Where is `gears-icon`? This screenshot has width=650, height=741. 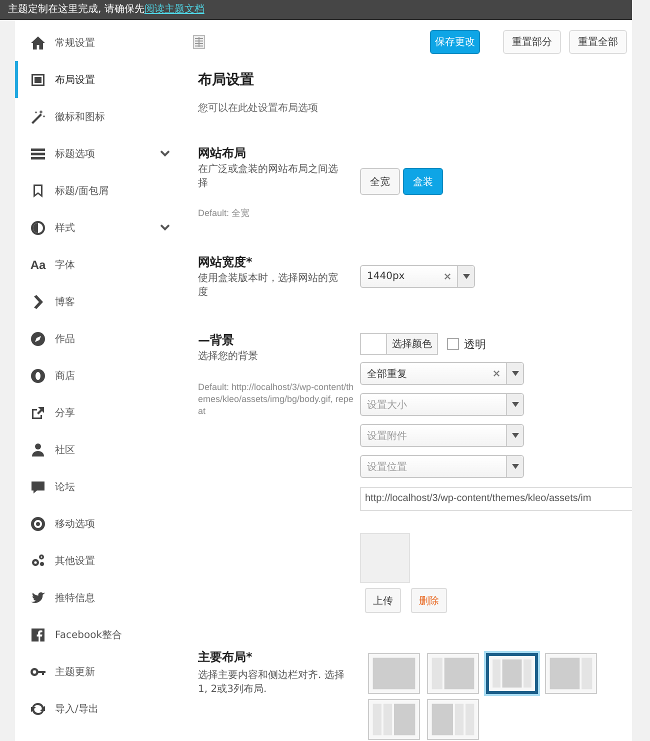 gears-icon is located at coordinates (38, 560).